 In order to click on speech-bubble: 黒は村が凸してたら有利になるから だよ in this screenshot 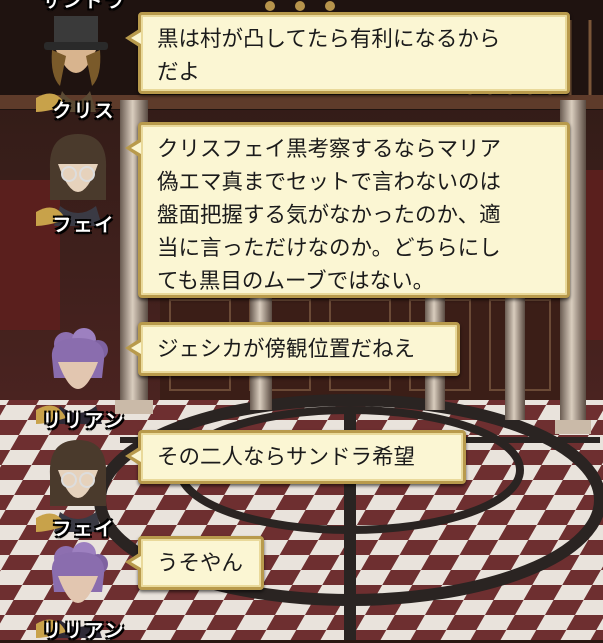, I will do `click(347, 53)`.